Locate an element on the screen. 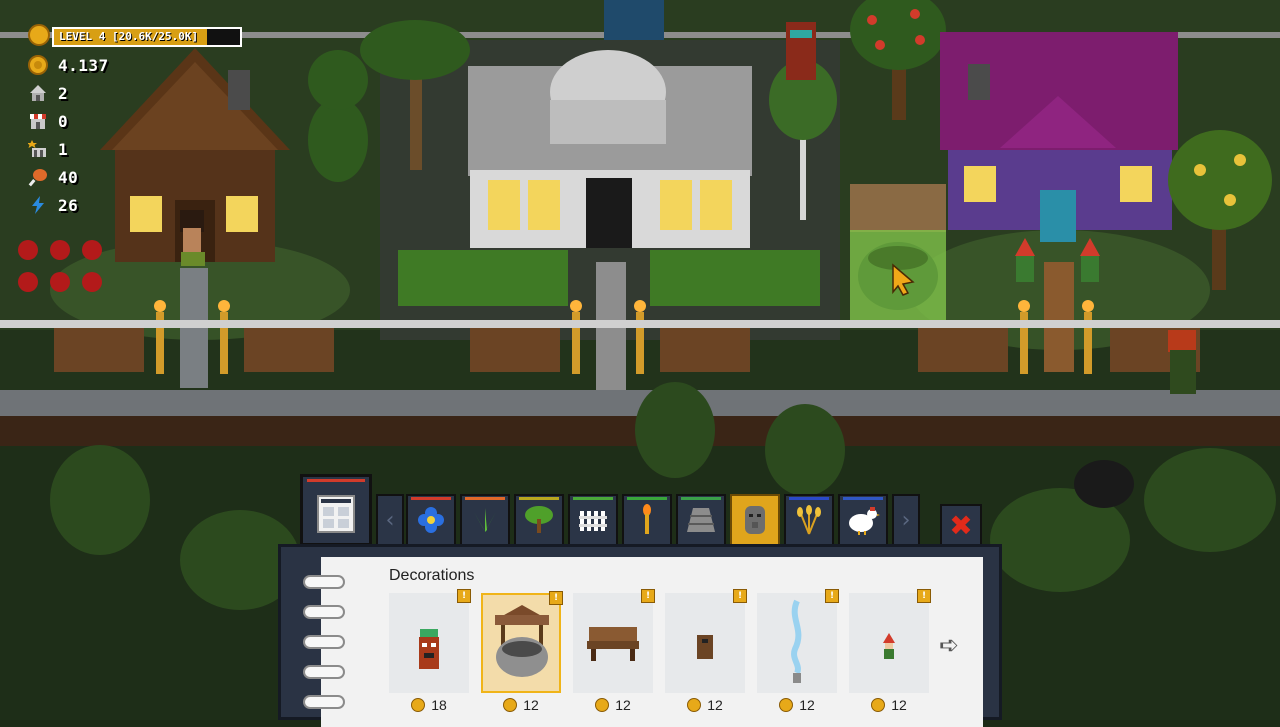  plant-icon is located at coordinates (485, 520).